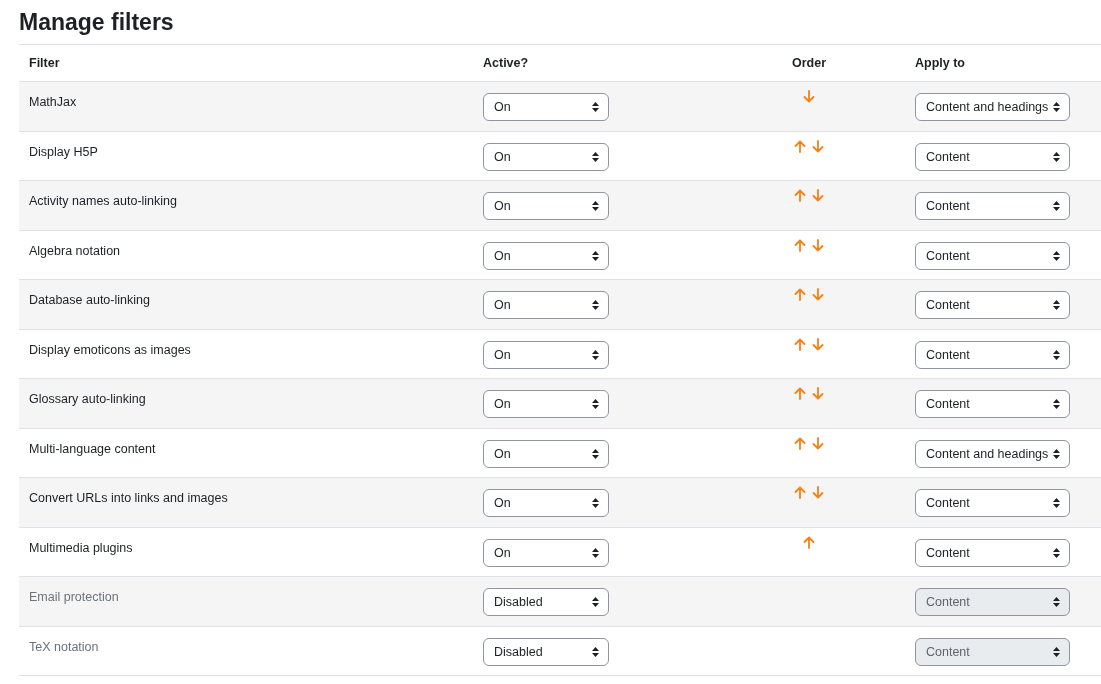  I want to click on filter-name: Glossary auto-linking, so click(87, 398).